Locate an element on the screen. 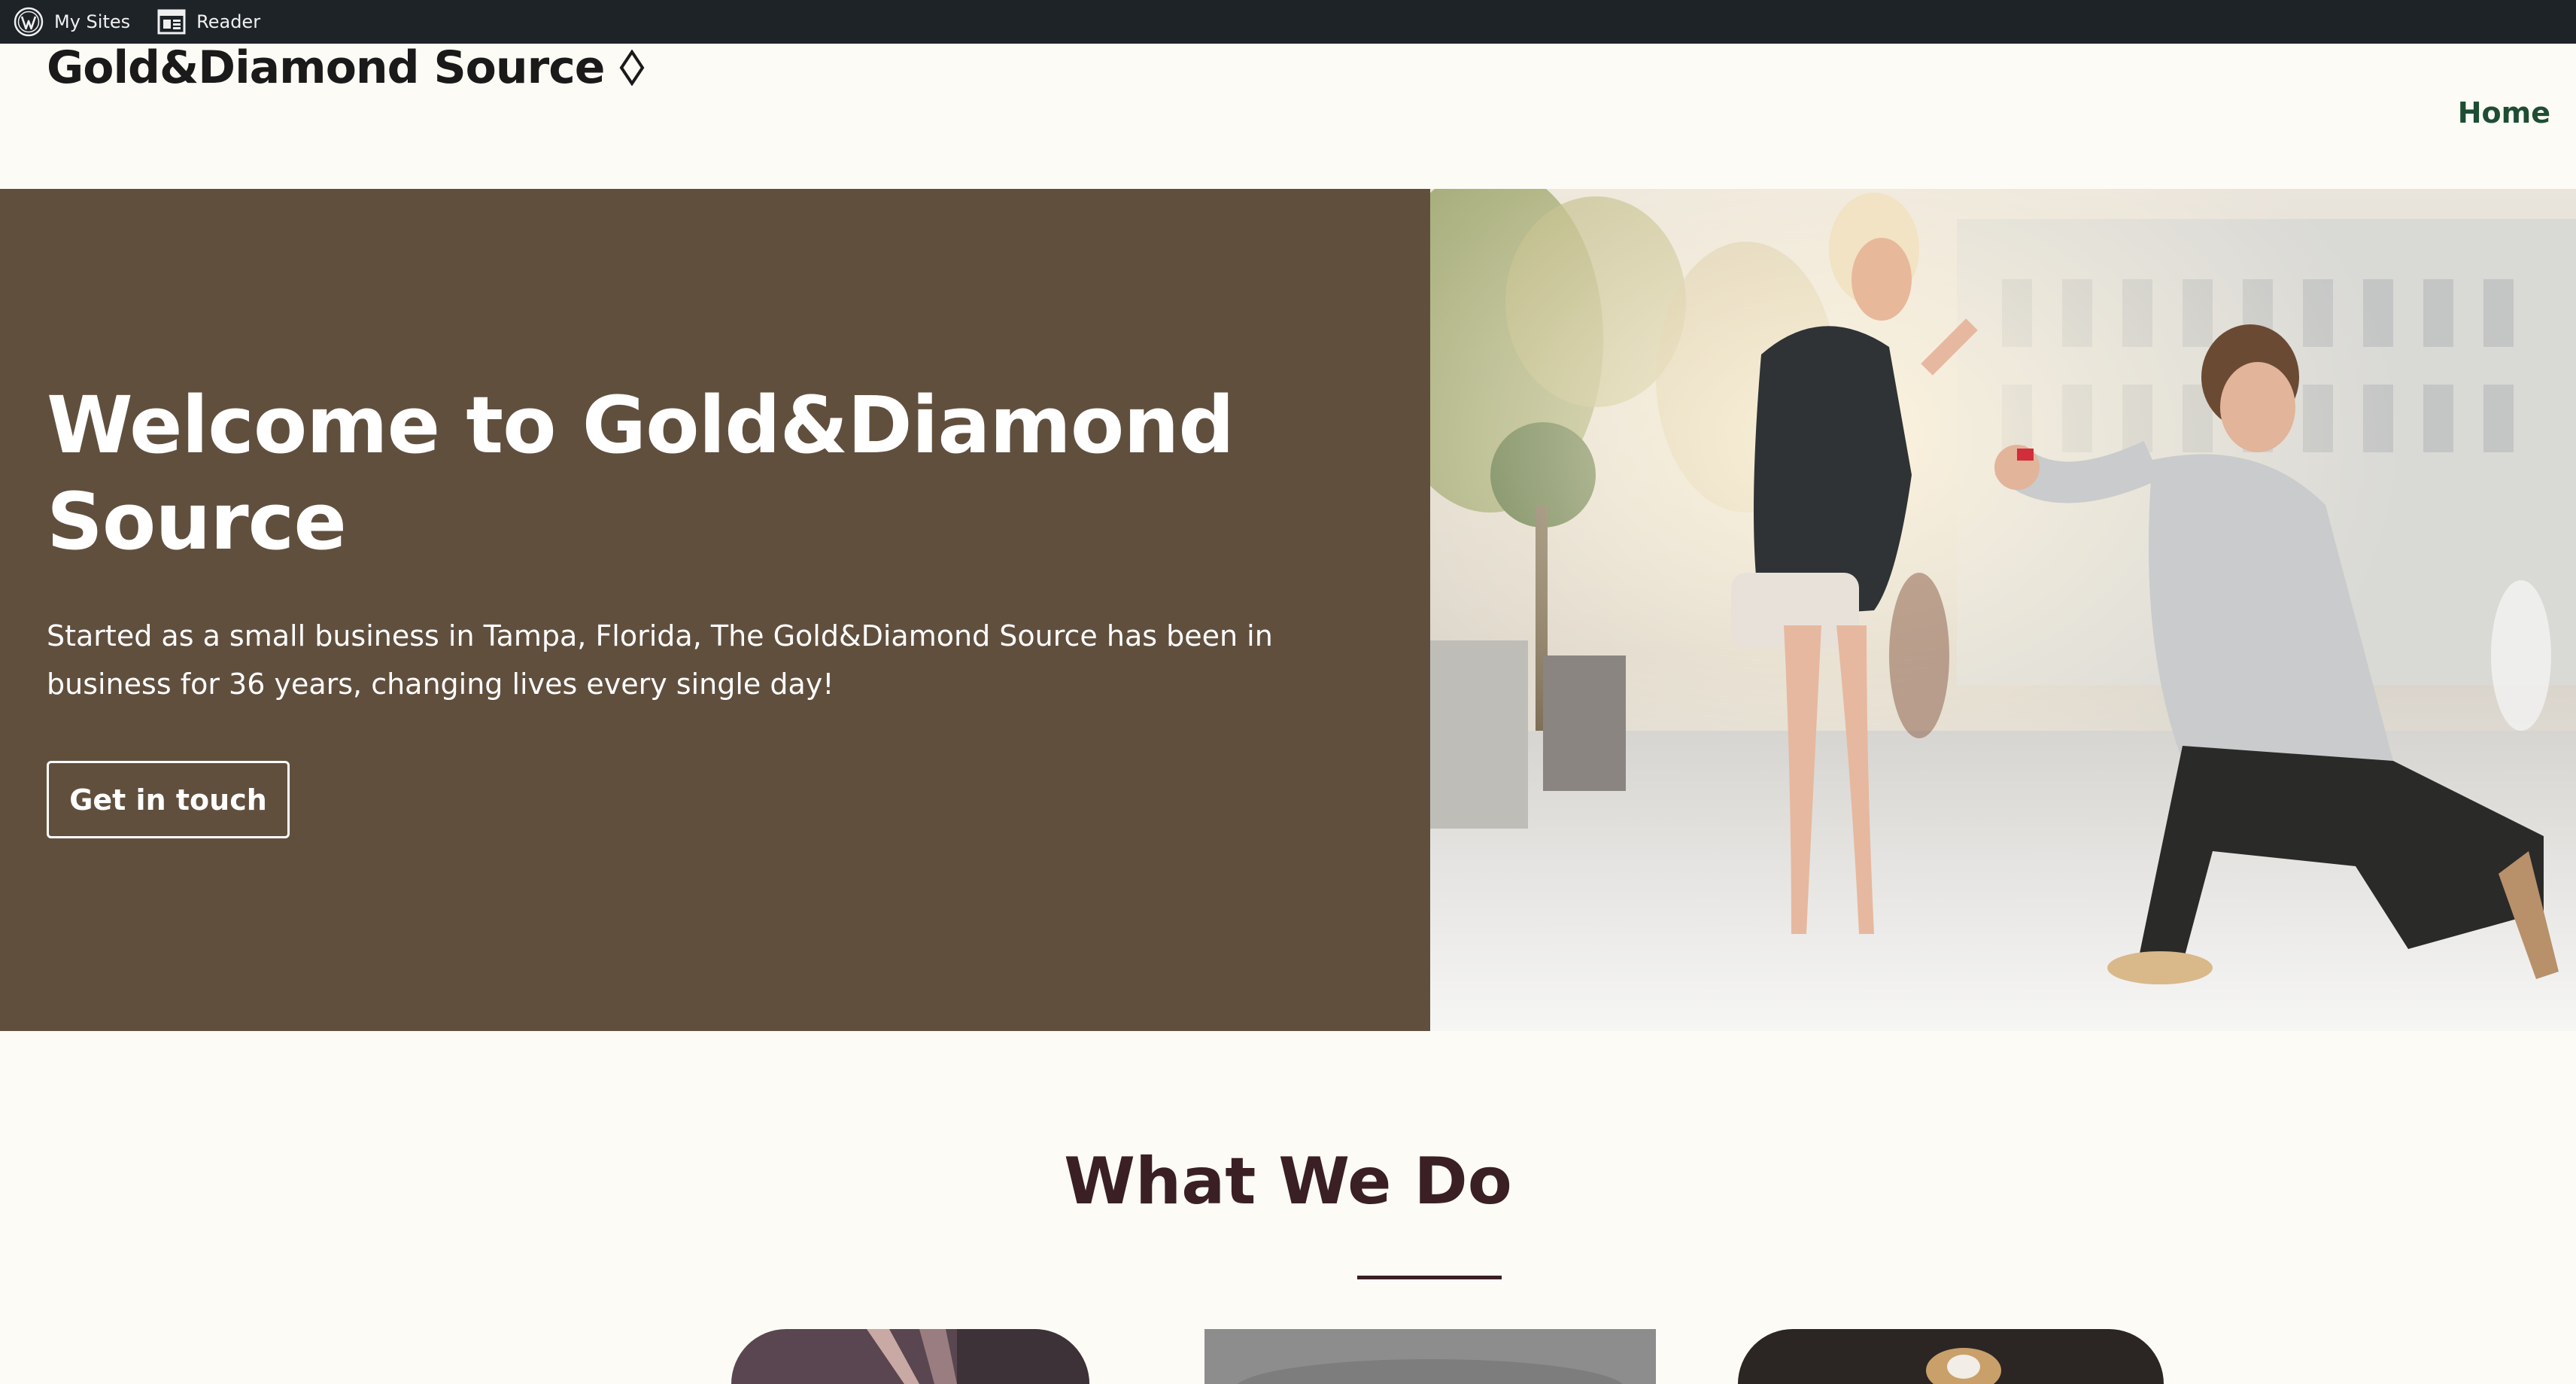 The width and height of the screenshot is (2576, 1384). site-title: Gold&Diamond Source is located at coordinates (346, 67).